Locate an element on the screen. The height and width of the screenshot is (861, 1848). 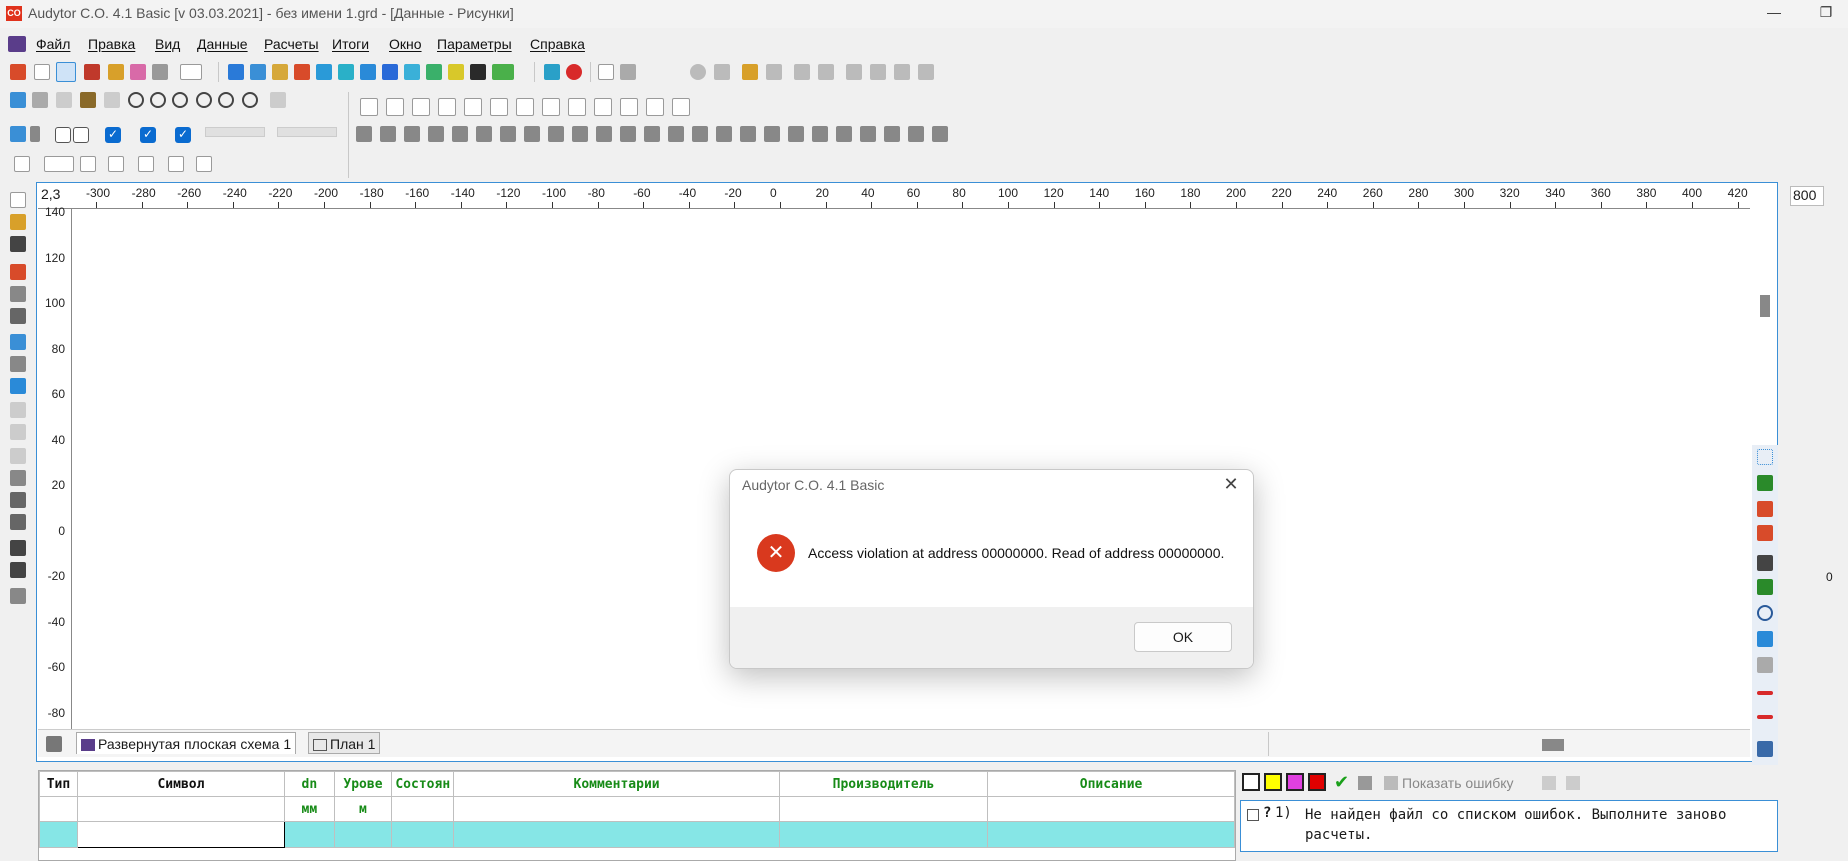
delete-icon is located at coordinates (18, 522).